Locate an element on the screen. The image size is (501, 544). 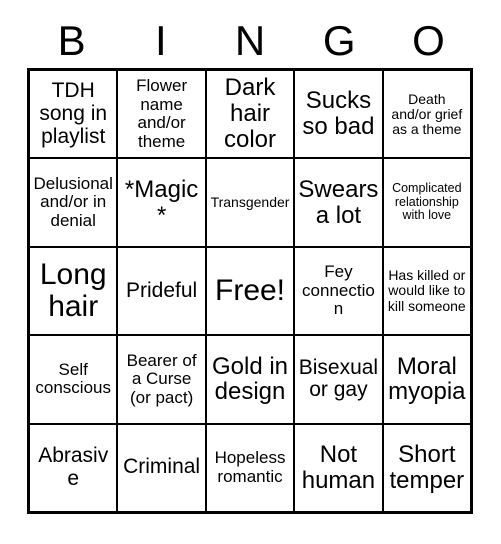
bingo-cell: Transgender is located at coordinates (251, 202).